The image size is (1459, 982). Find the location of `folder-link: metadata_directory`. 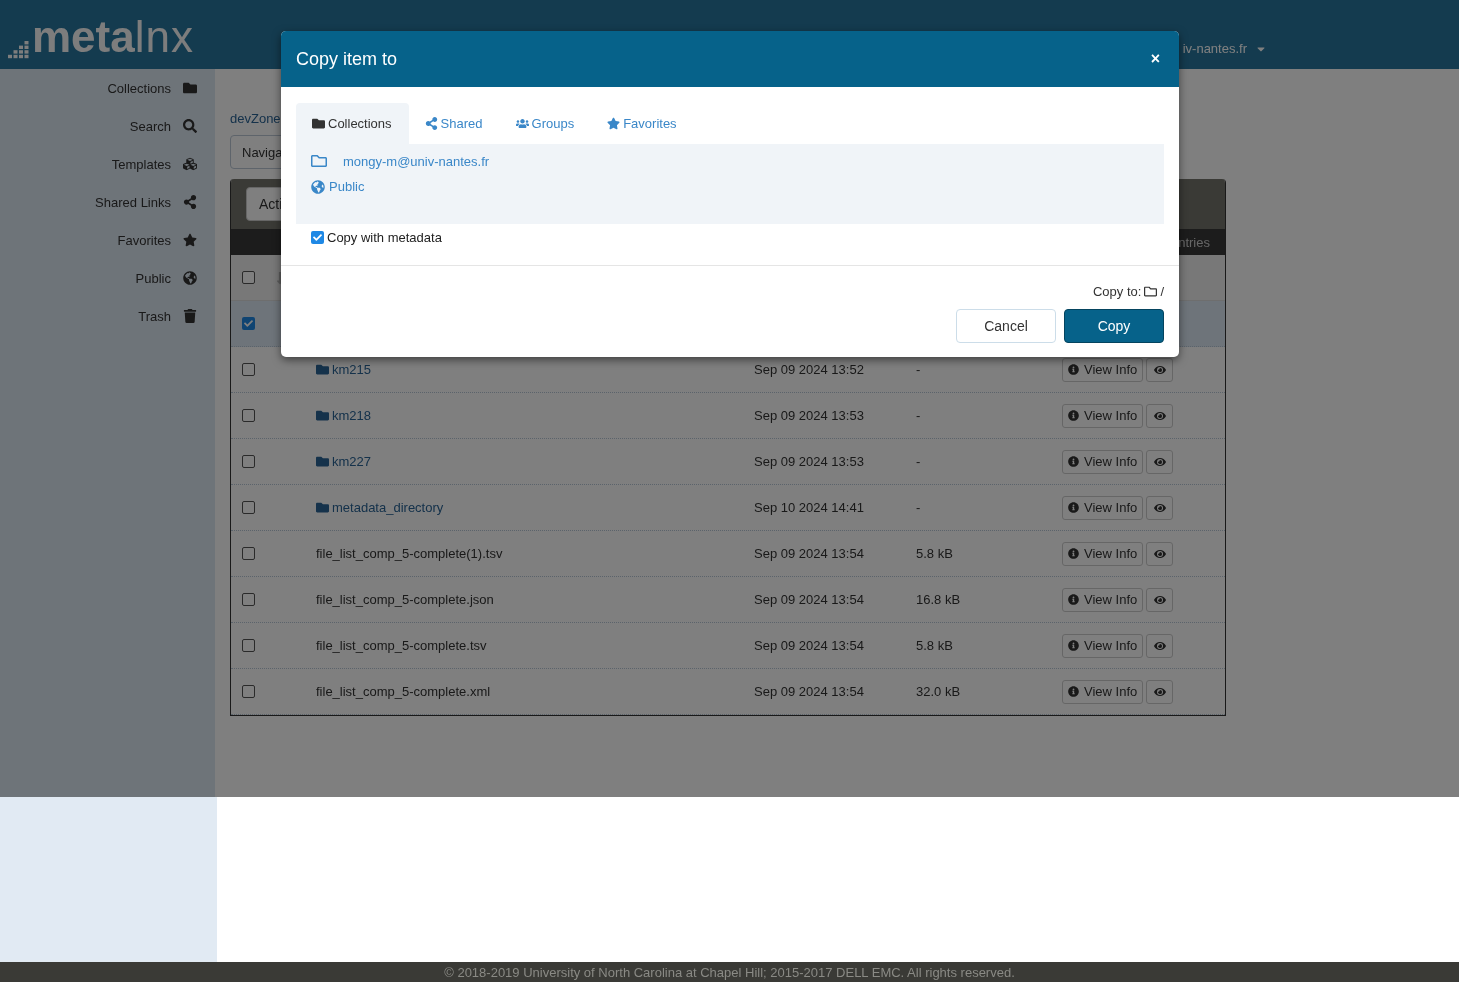

folder-link: metadata_directory is located at coordinates (535, 507).